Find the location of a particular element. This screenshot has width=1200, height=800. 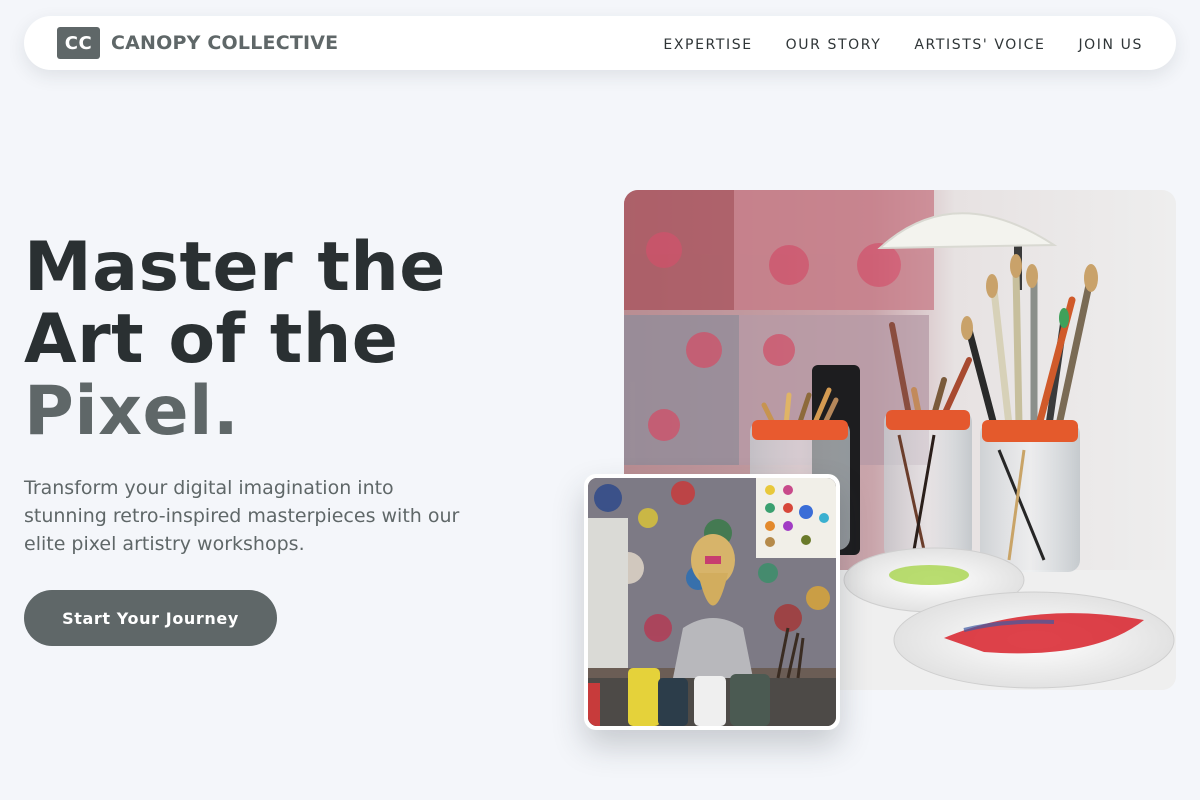

nav-link-join-us: JOIN US is located at coordinates (1110, 45).